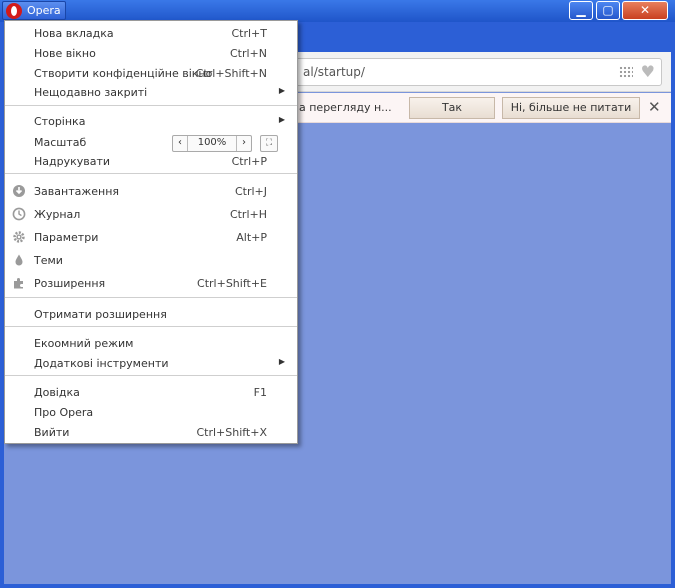 Image resolution: width=675 pixels, height=588 pixels. I want to click on menu-shortcut: Ctrl+N, so click(248, 53).